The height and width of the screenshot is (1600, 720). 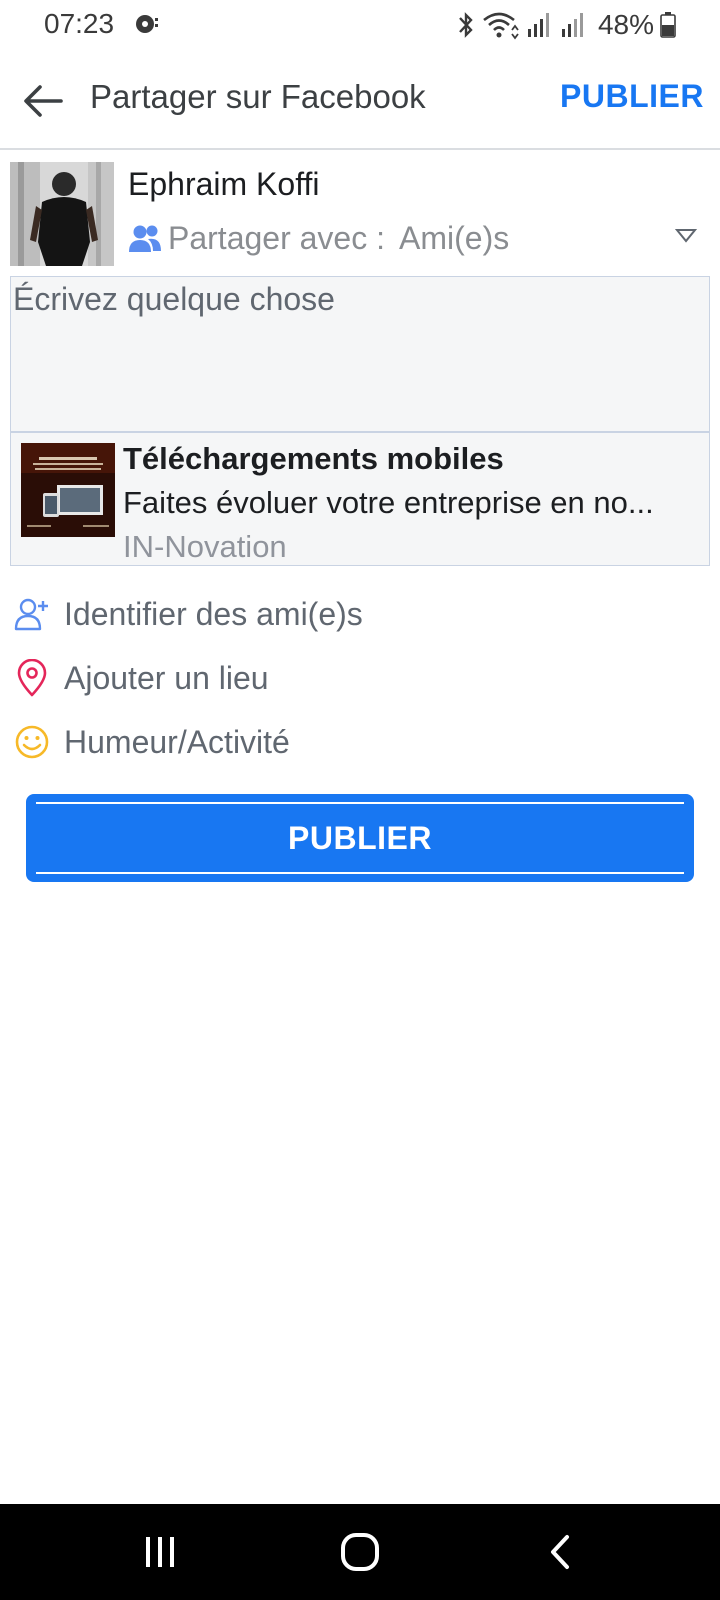 I want to click on triangle-down-icon, so click(x=686, y=236).